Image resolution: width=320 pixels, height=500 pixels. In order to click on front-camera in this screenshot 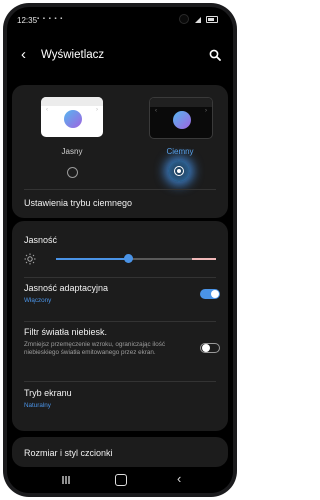, I will do `click(184, 19)`.